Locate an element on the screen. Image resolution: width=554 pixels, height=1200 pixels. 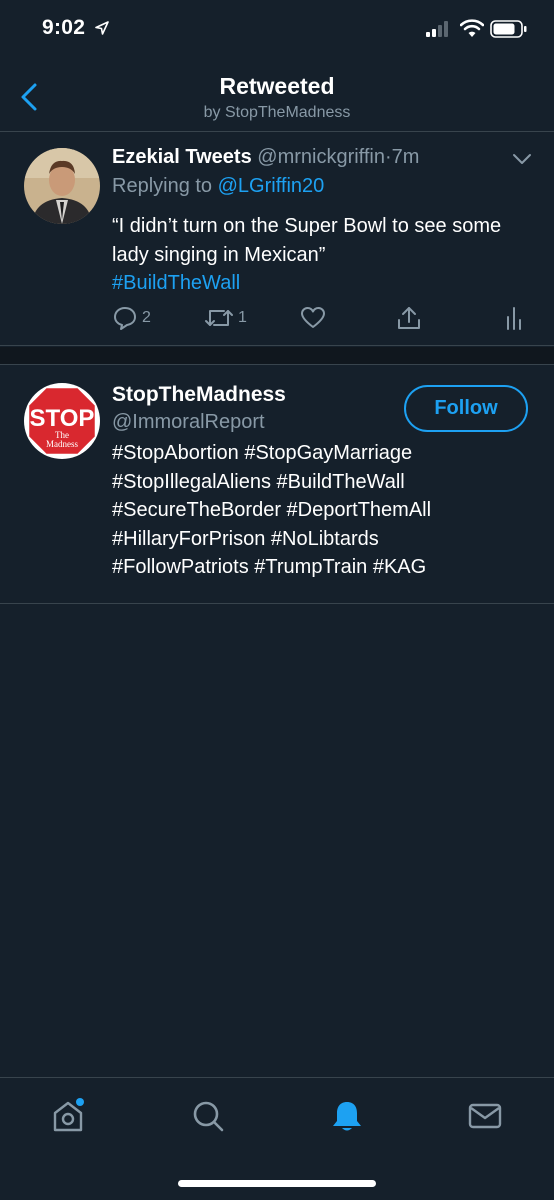
like-icon is located at coordinates (313, 317).